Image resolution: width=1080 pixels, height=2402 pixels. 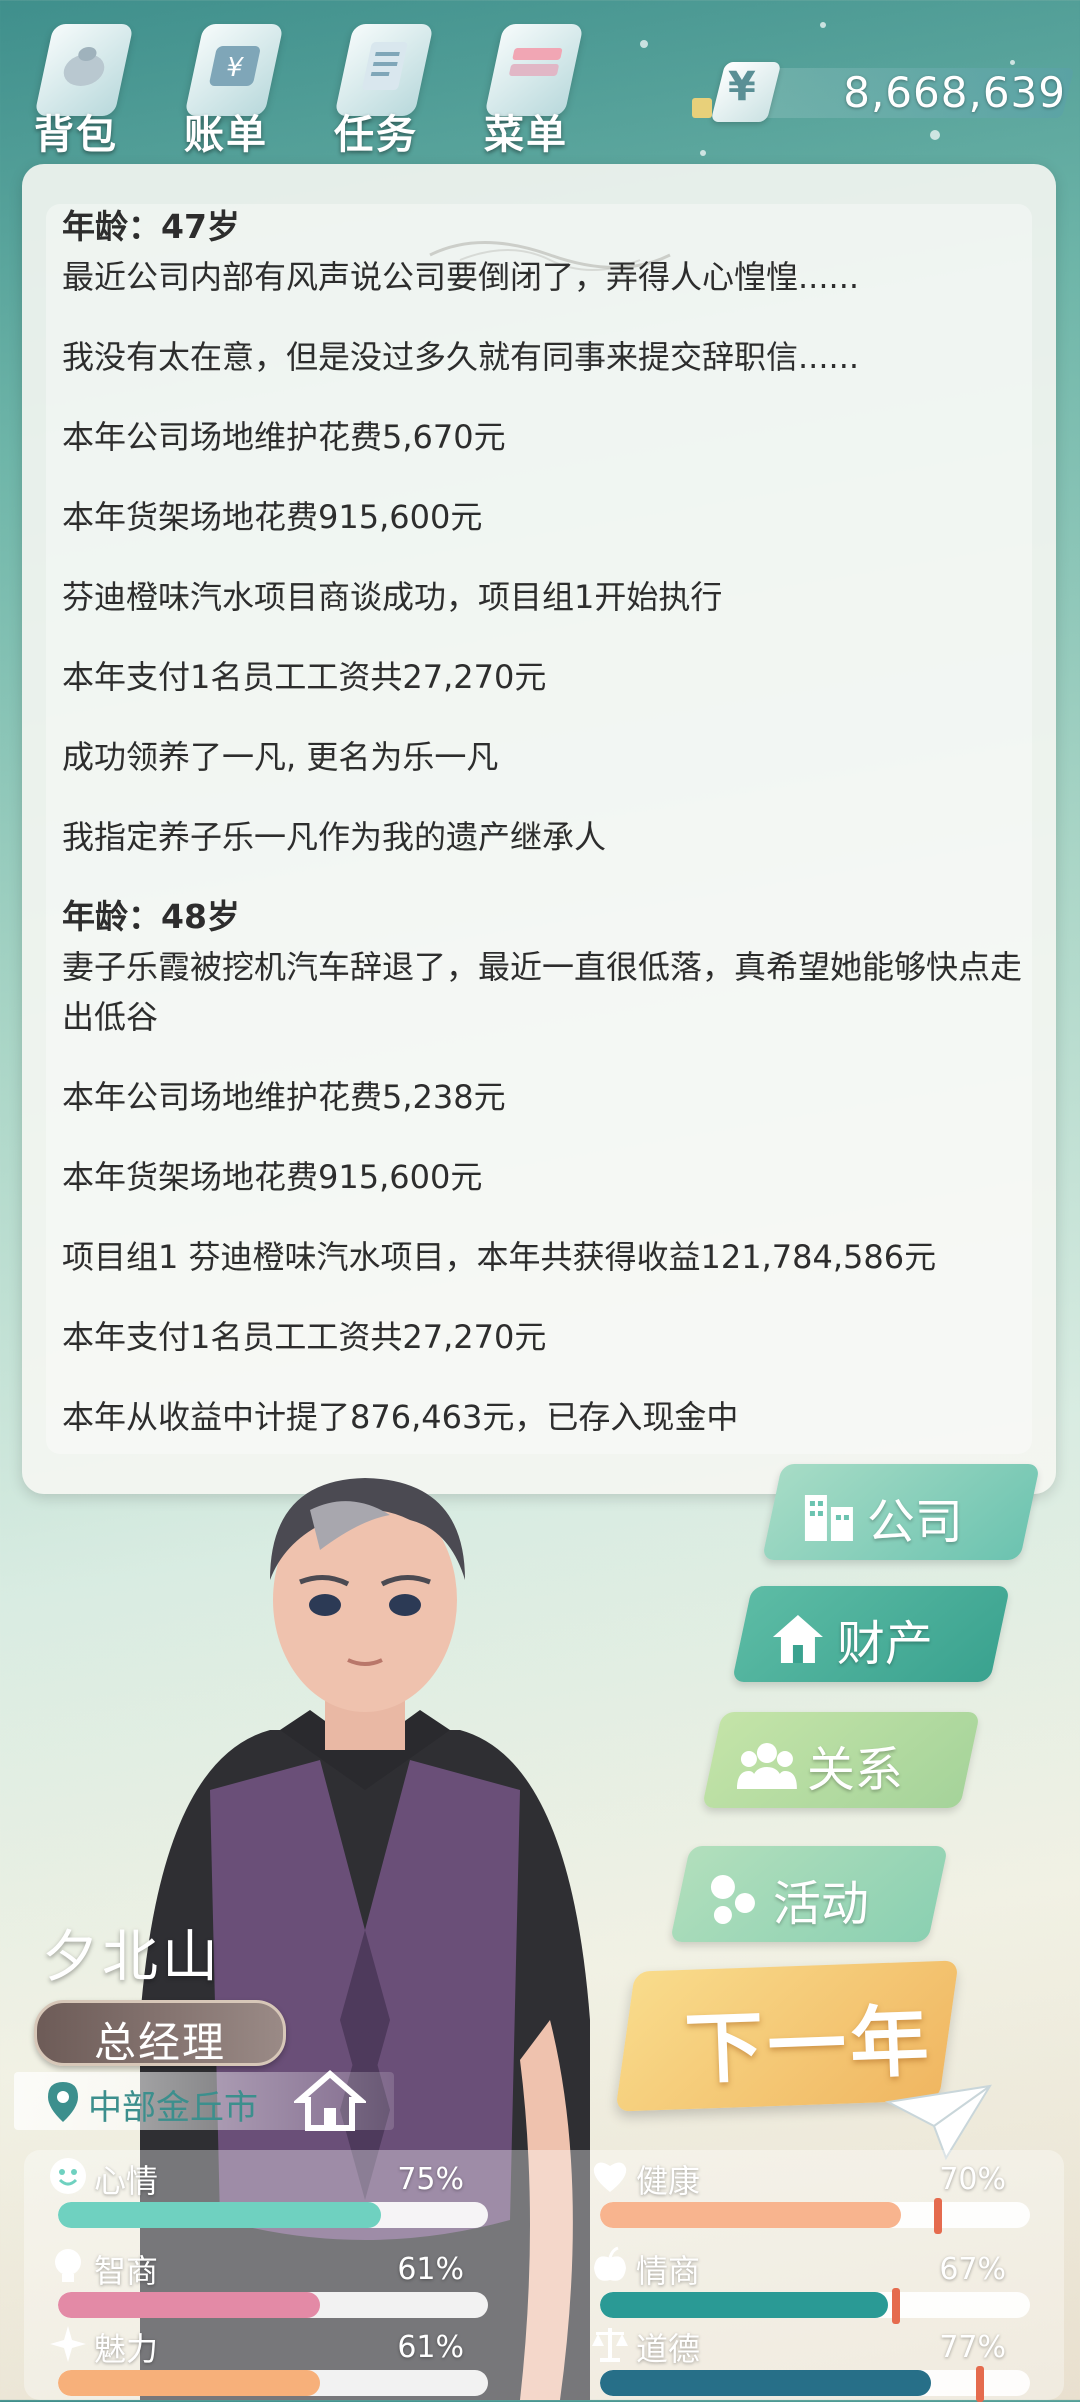 What do you see at coordinates (68, 2344) in the screenshot?
I see `sparkle-icon` at bounding box center [68, 2344].